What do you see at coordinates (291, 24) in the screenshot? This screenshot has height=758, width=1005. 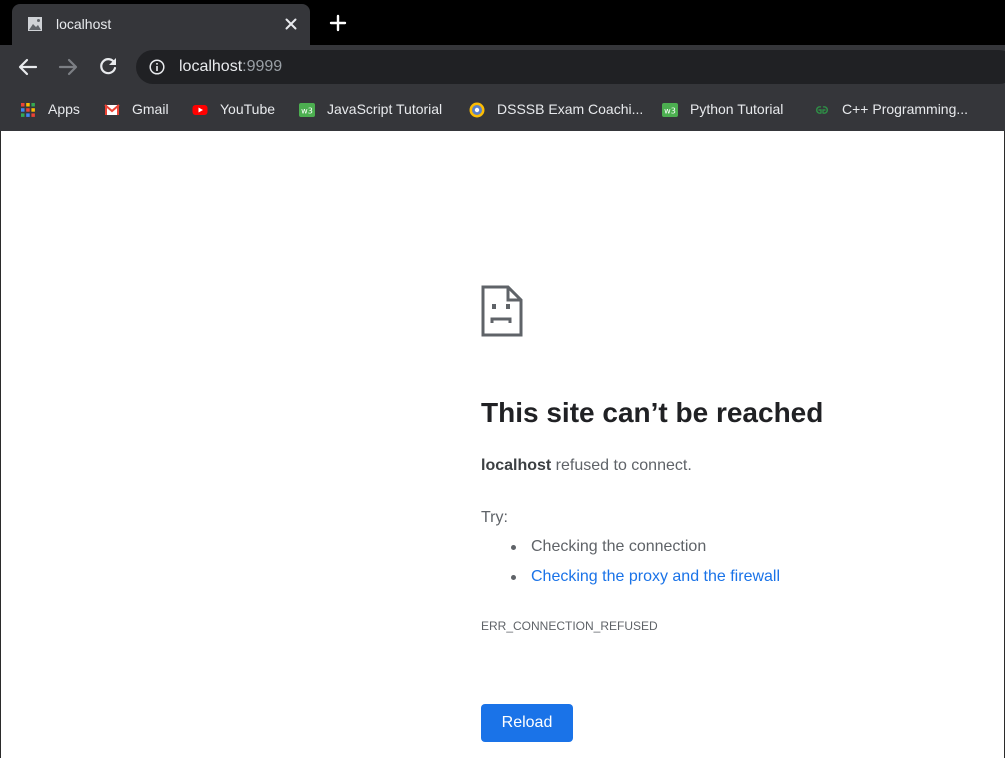 I see `close-icon` at bounding box center [291, 24].